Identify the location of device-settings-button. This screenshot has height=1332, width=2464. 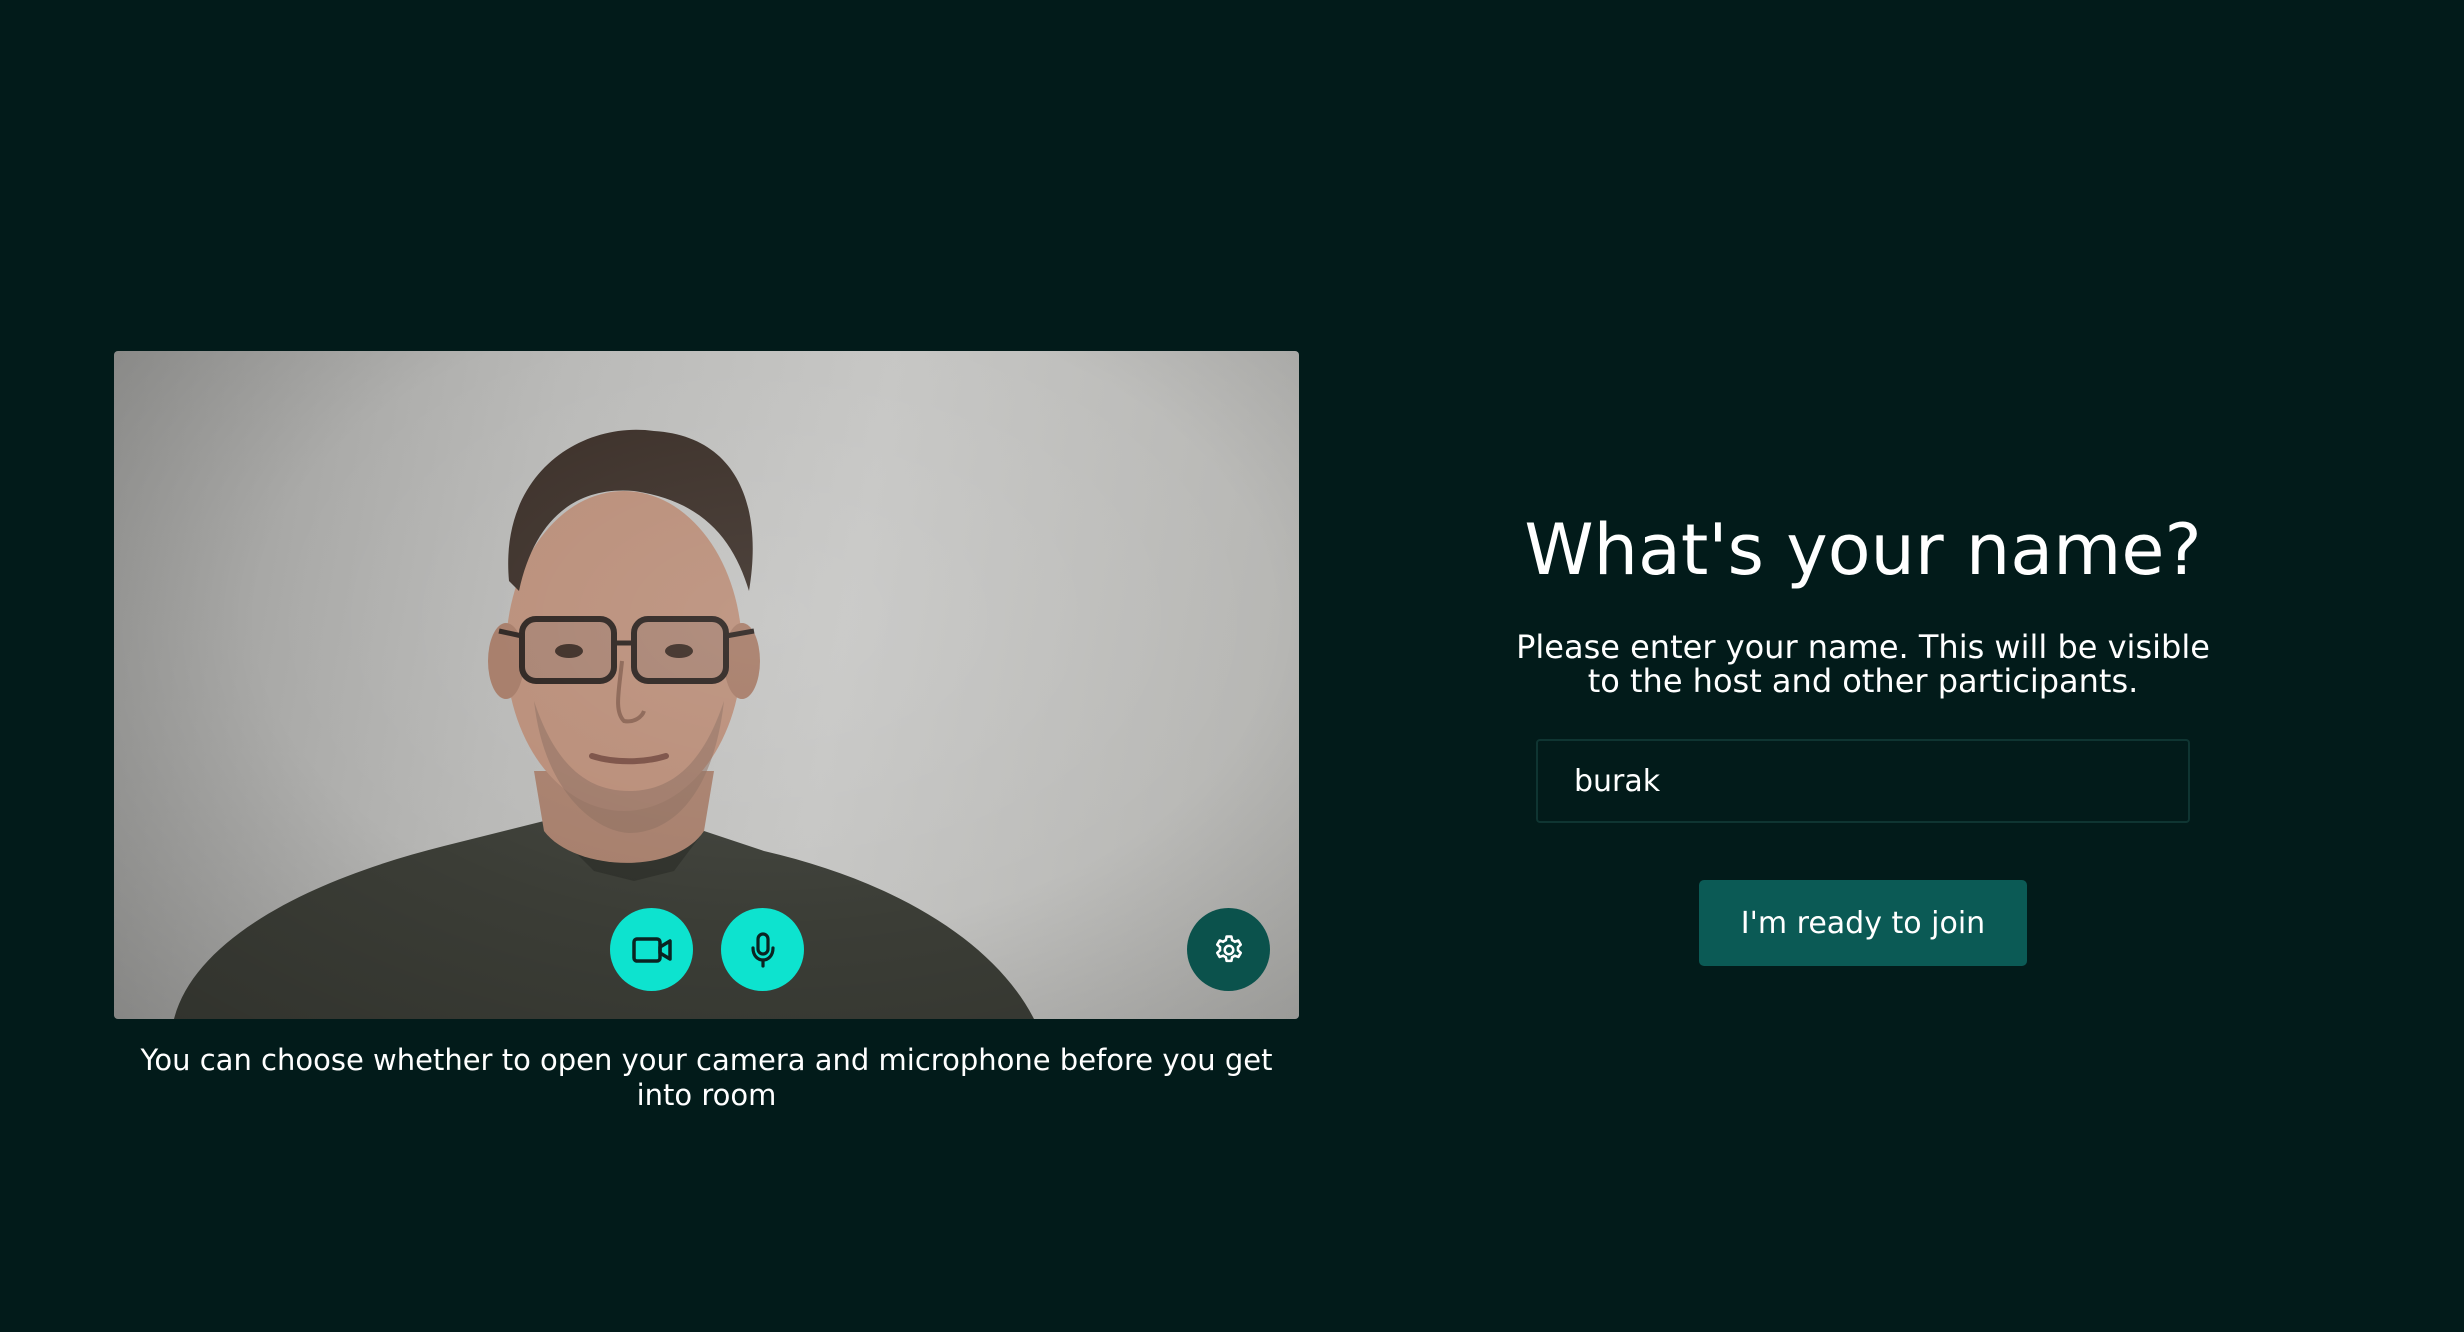
(1228, 949).